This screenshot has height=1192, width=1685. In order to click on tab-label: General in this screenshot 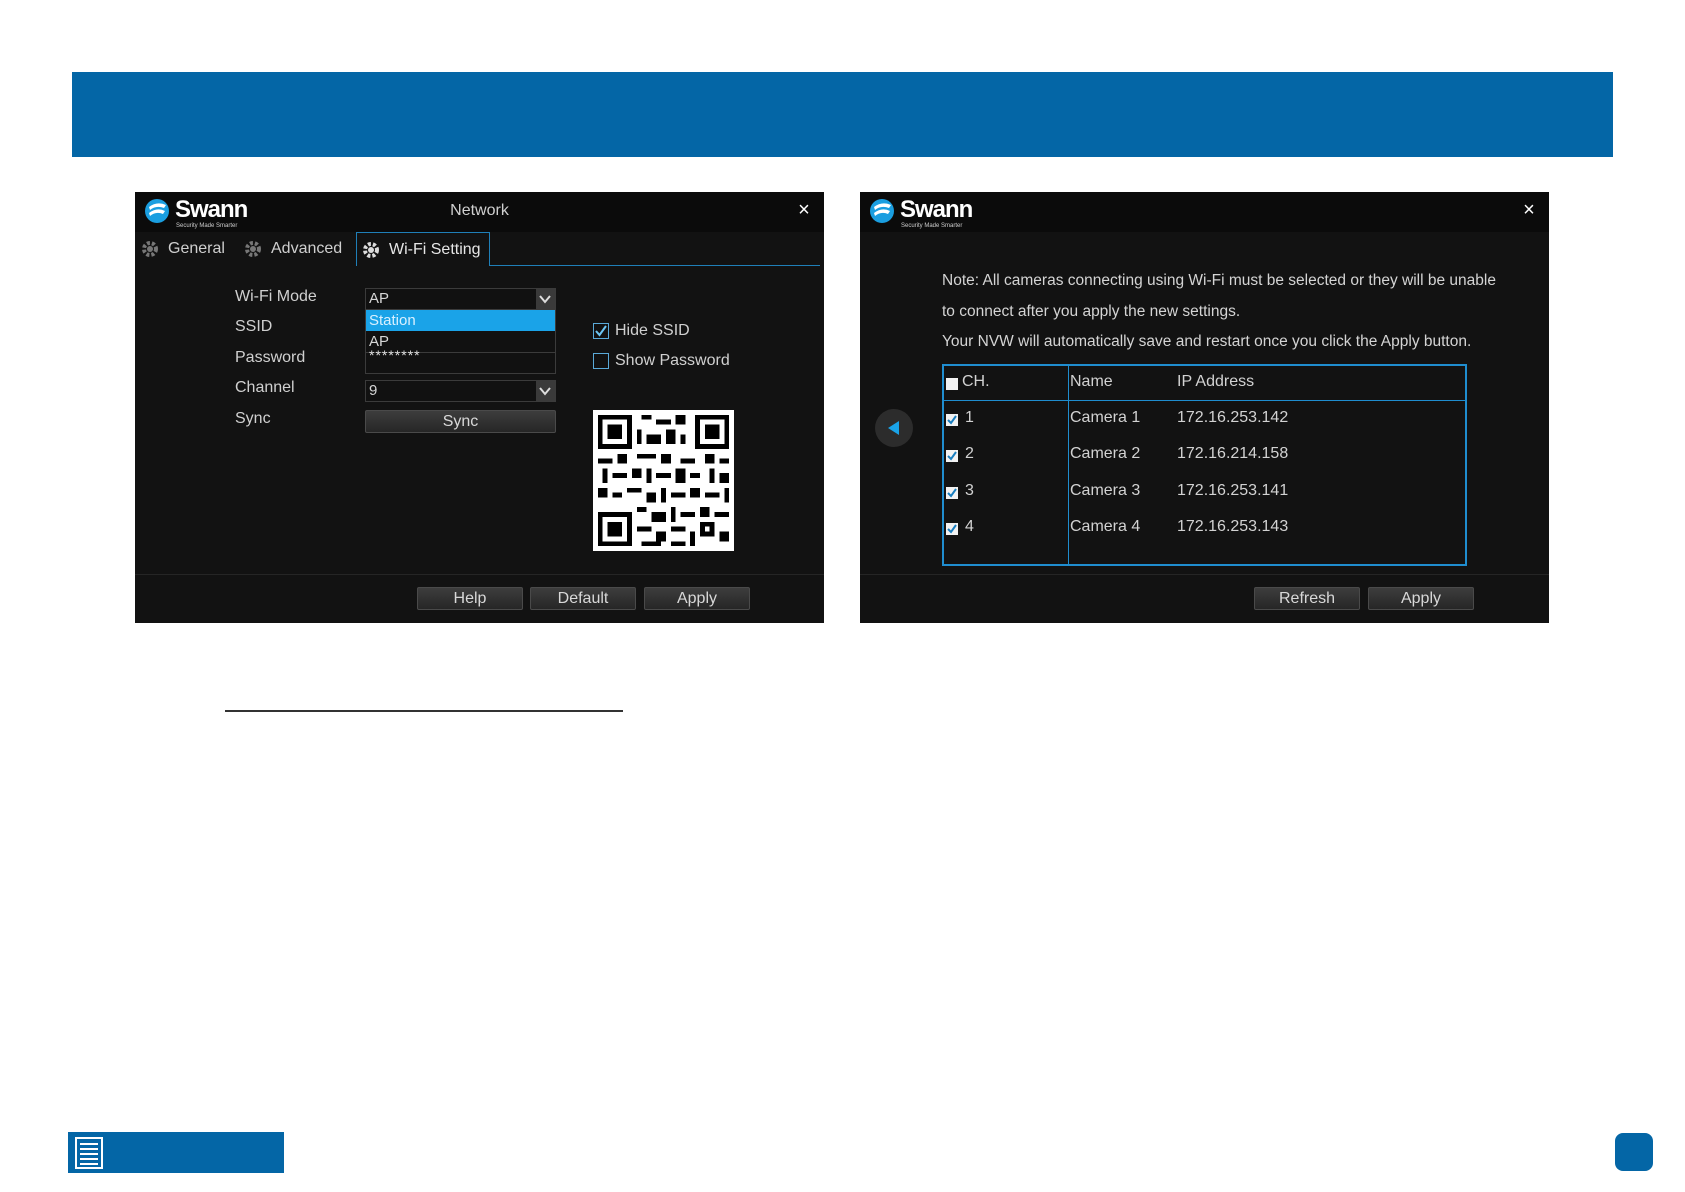, I will do `click(196, 248)`.